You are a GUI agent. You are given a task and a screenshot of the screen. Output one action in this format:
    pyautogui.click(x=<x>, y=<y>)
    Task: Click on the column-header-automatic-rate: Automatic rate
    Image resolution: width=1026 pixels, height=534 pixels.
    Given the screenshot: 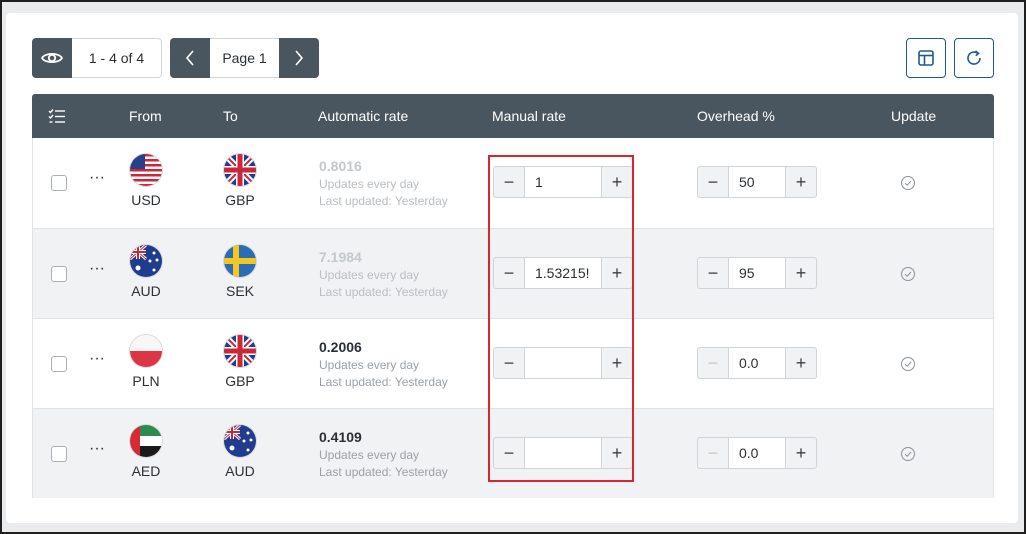 What is the action you would take?
    pyautogui.click(x=363, y=116)
    